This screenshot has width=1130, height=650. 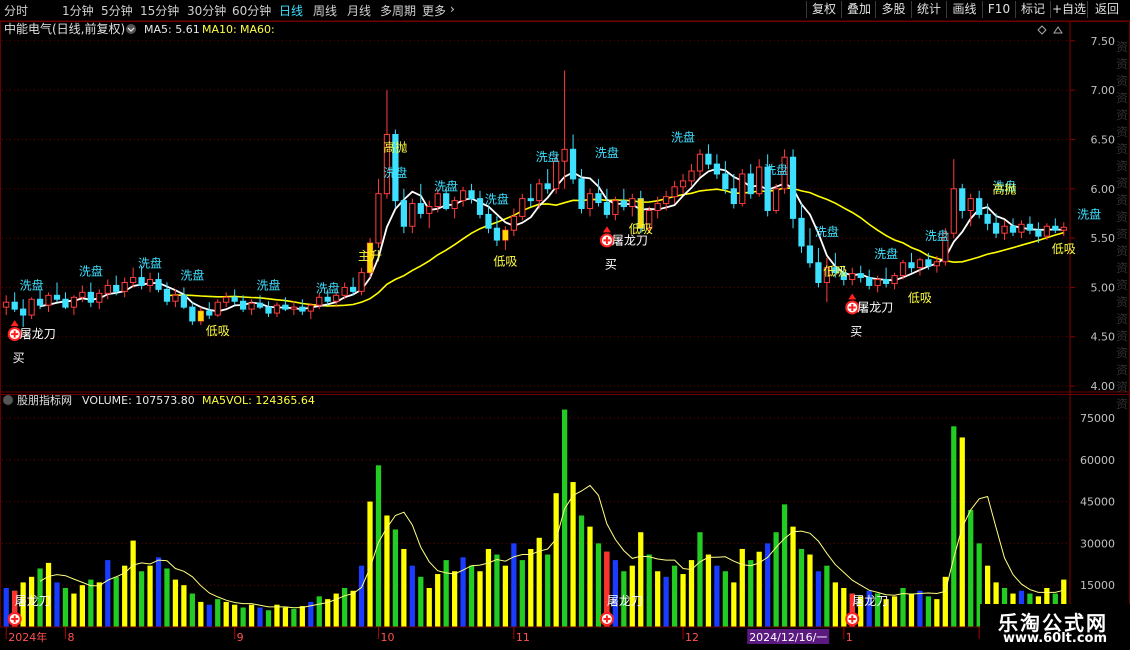 What do you see at coordinates (1058, 30) in the screenshot?
I see `triangle-icon` at bounding box center [1058, 30].